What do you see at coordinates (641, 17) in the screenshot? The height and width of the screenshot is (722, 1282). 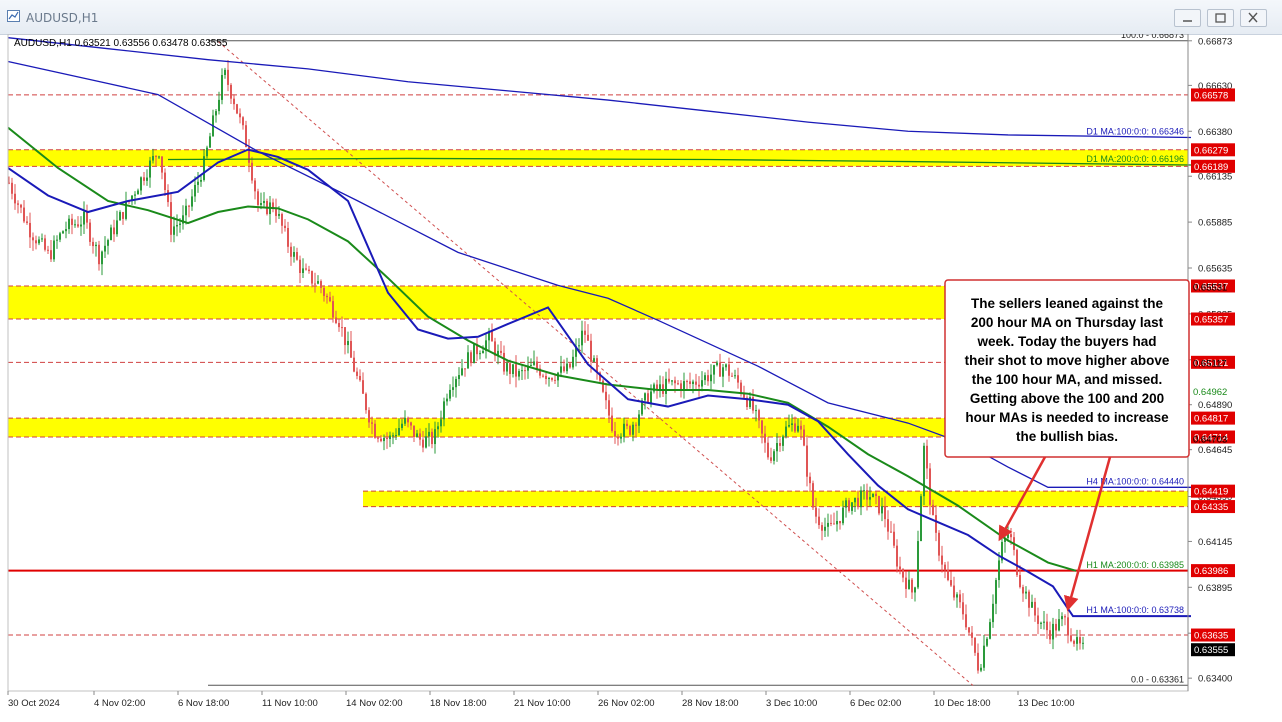 I see `title-bar: AUDUSD,H1` at bounding box center [641, 17].